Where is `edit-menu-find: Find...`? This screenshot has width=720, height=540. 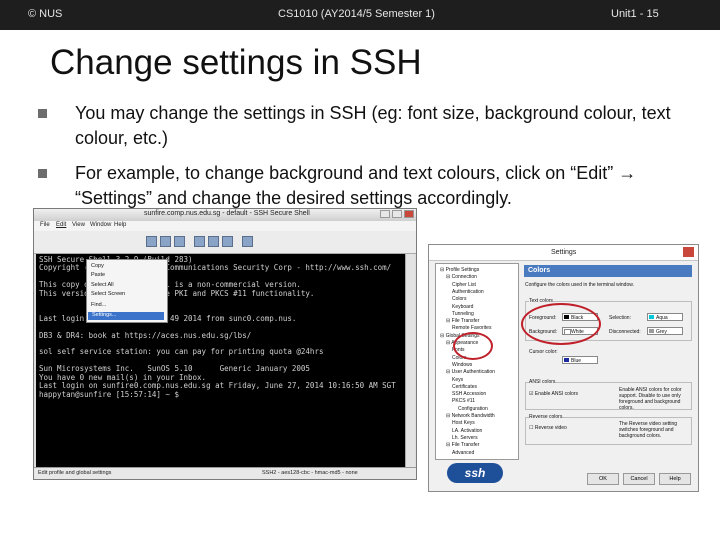
edit-menu-find: Find... is located at coordinates (98, 305).